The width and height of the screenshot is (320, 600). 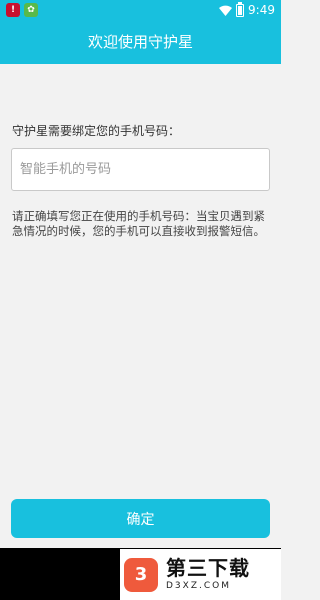 I want to click on watermark: 3 第三下载 D3XZ.COM, so click(x=200, y=574).